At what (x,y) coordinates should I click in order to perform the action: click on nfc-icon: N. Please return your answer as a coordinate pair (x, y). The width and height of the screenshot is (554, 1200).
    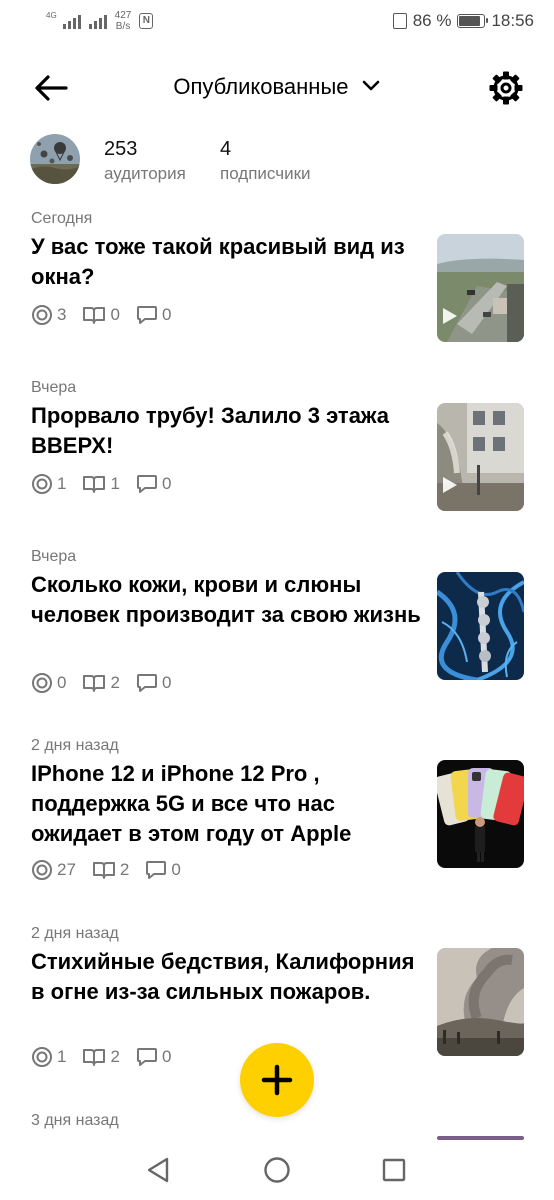
    Looking at the image, I should click on (146, 21).